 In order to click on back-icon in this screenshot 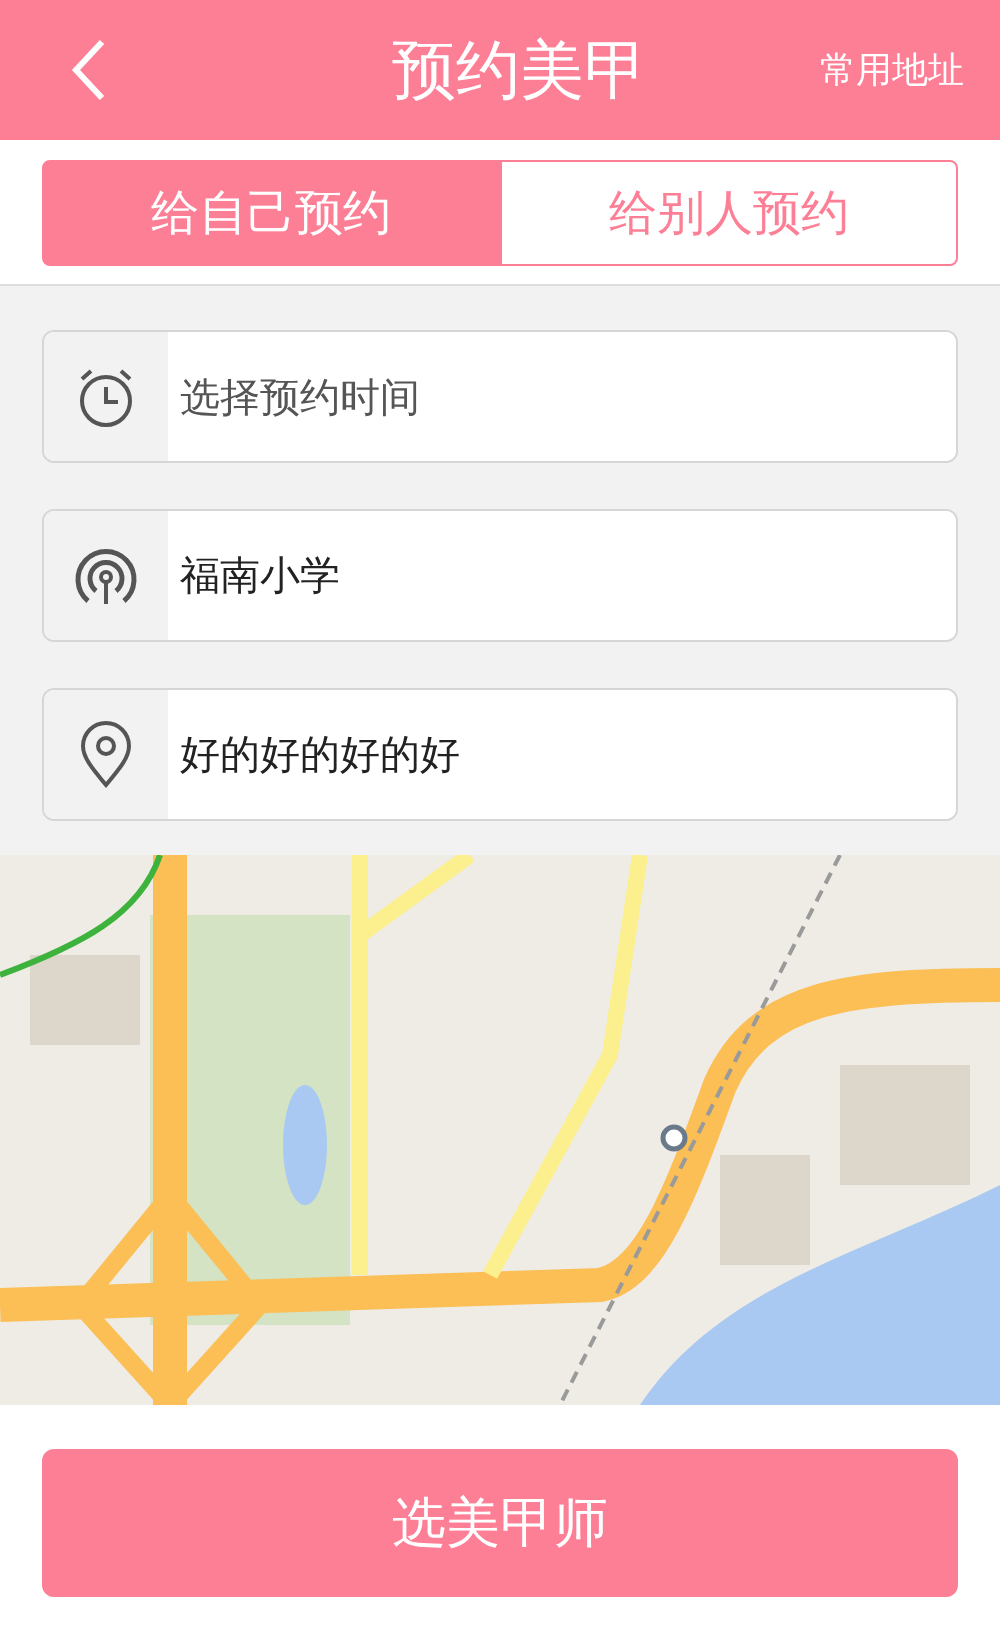, I will do `click(88, 70)`.